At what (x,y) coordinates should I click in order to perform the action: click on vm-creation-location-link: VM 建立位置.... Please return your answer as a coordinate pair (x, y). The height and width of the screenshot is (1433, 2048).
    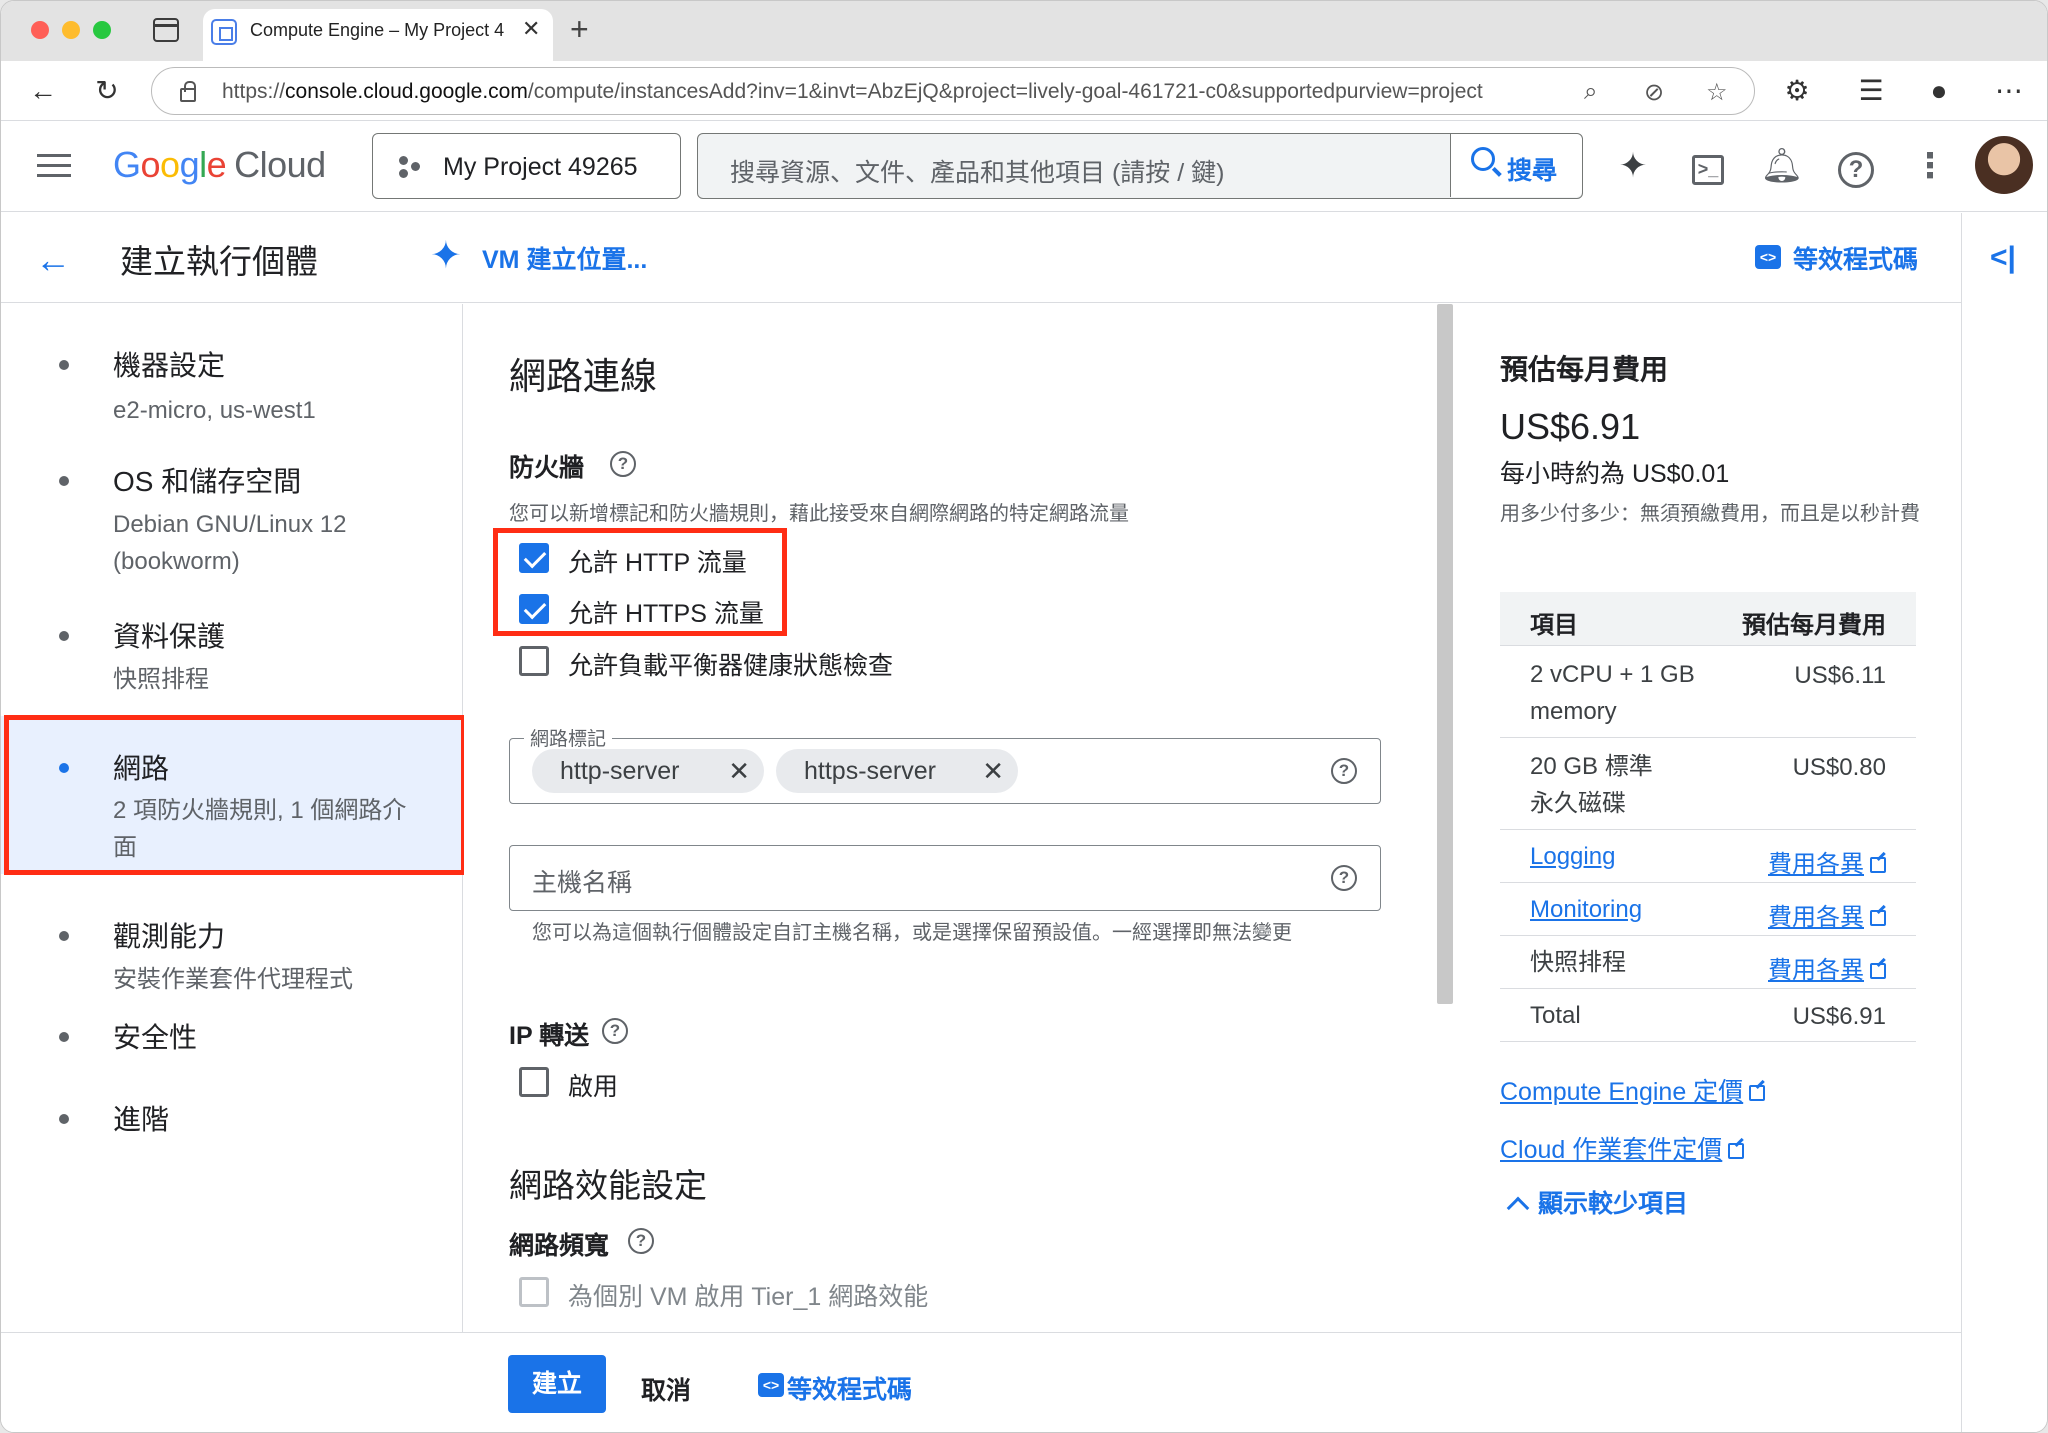
    Looking at the image, I should click on (564, 258).